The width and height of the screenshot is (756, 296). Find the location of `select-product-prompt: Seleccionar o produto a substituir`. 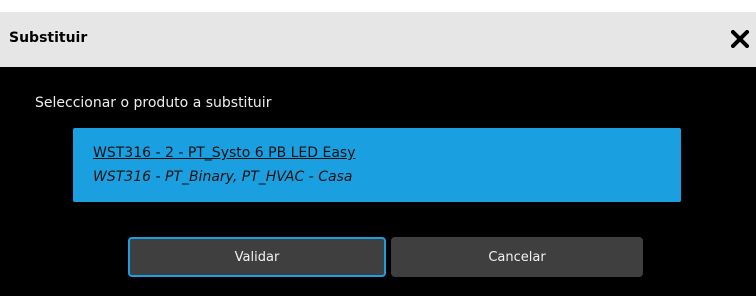

select-product-prompt: Seleccionar o produto a substituir is located at coordinates (153, 103).